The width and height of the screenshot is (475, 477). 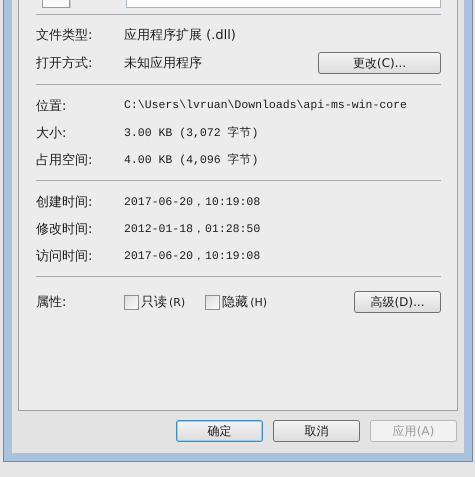 I want to click on field-label: 修改时间:, so click(x=65, y=229).